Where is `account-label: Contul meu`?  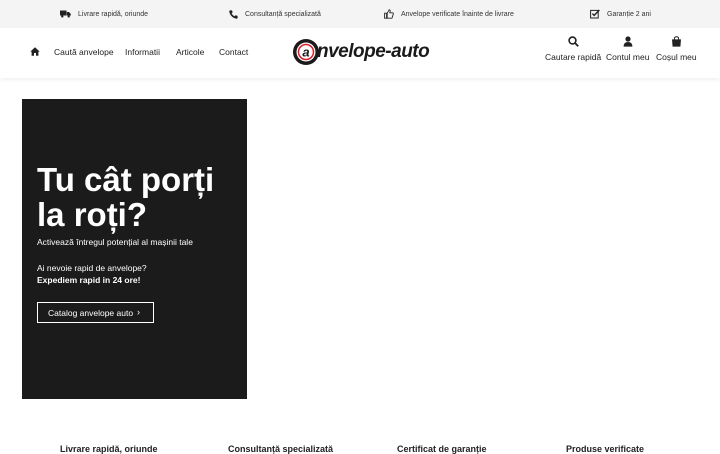
account-label: Contul meu is located at coordinates (628, 57).